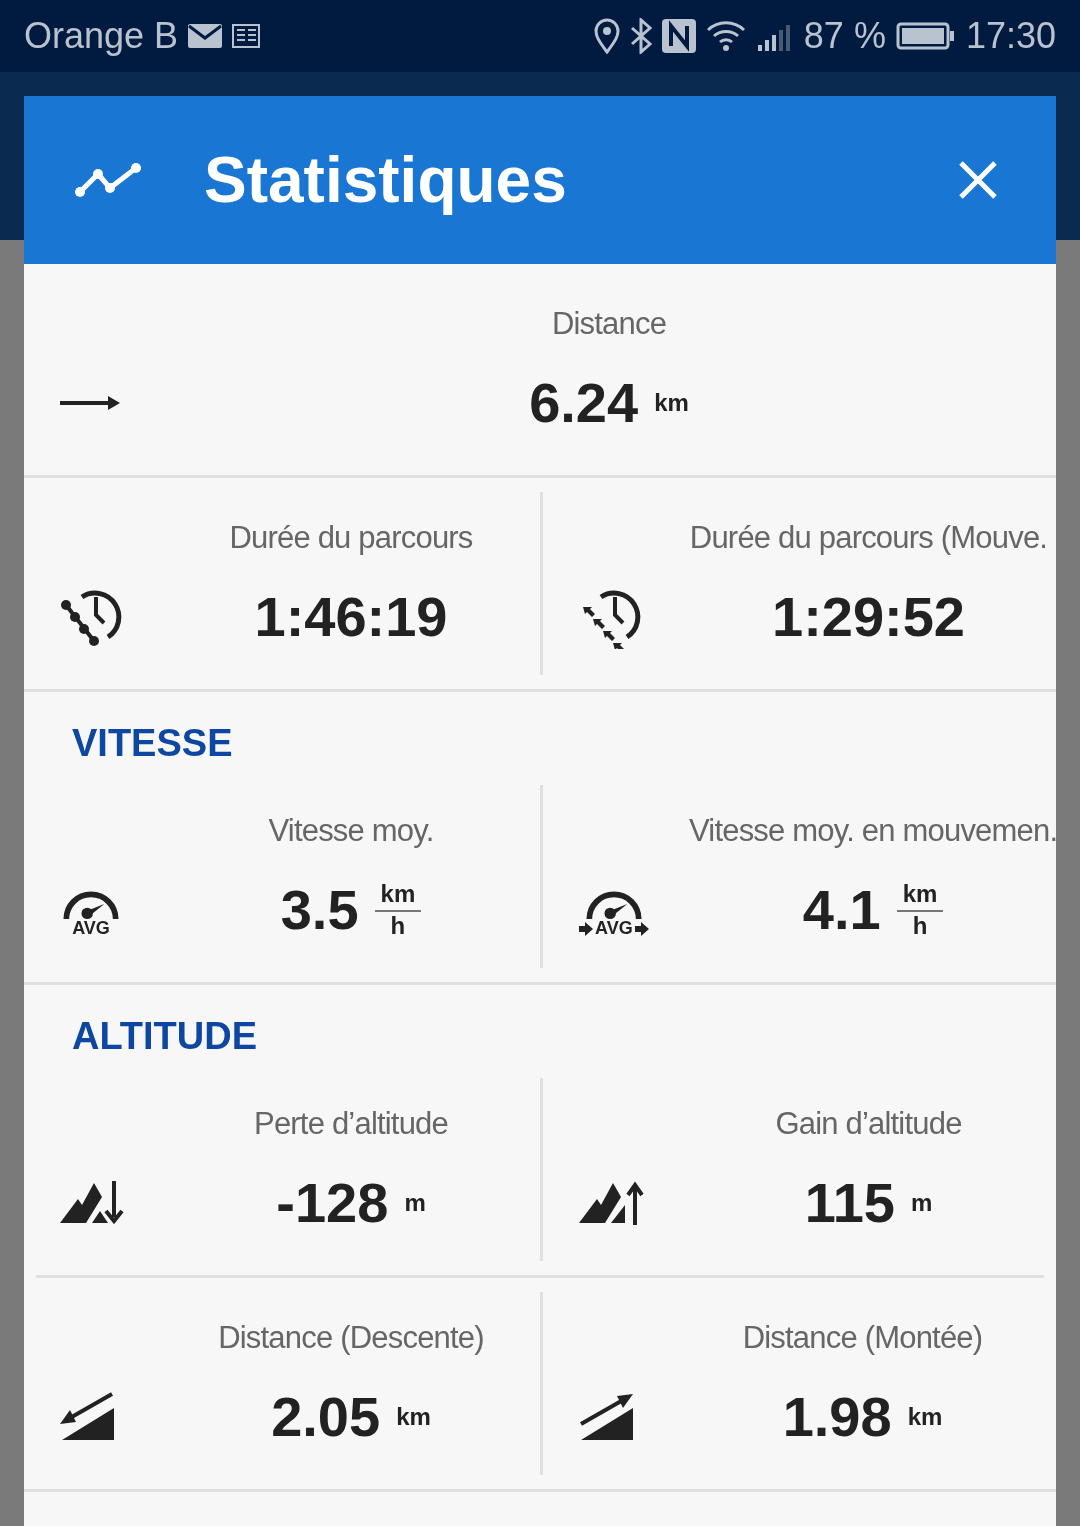 This screenshot has height=1526, width=1080. What do you see at coordinates (1010, 36) in the screenshot?
I see `clock-time: 17:30` at bounding box center [1010, 36].